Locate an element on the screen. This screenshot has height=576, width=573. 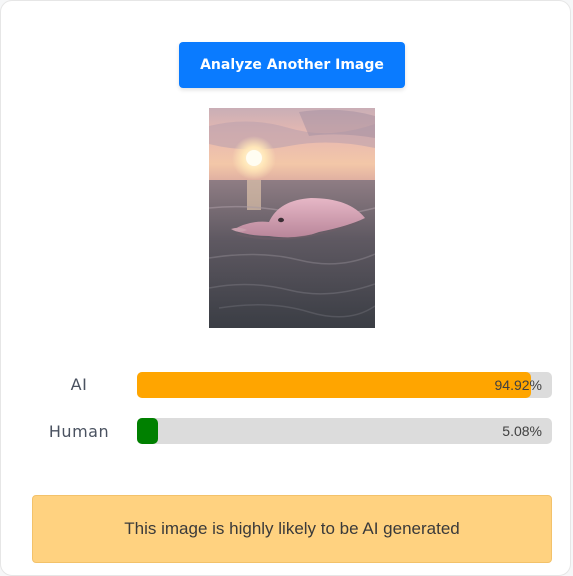
human-label: Human is located at coordinates (79, 431).